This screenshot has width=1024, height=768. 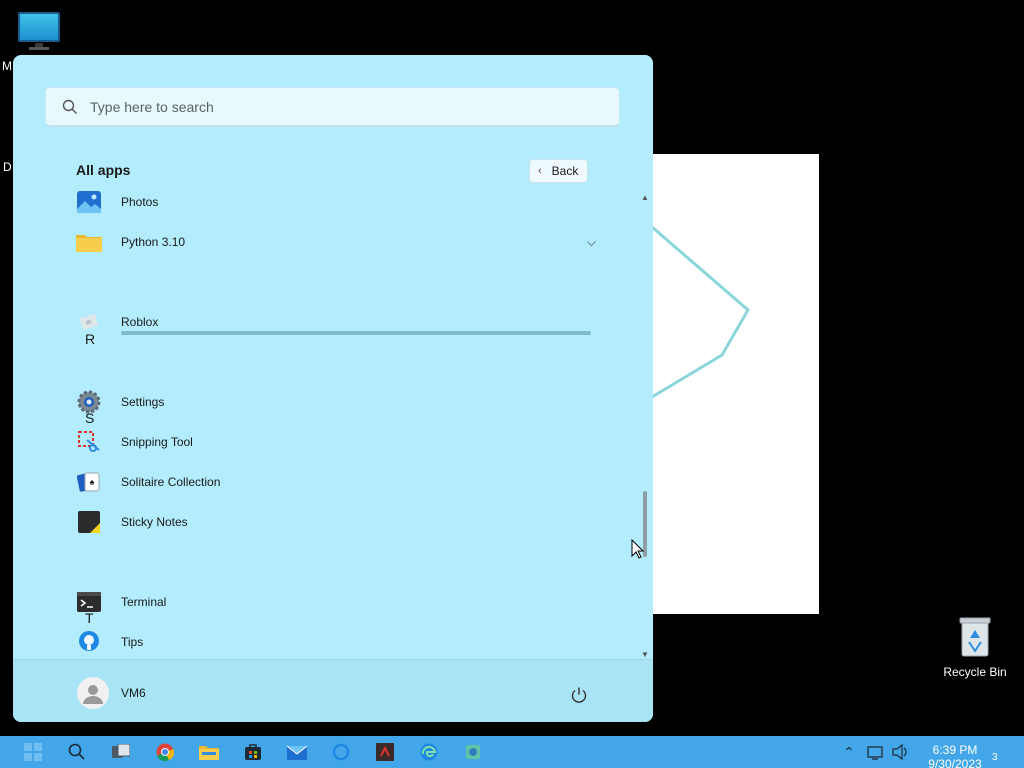 I want to click on recycle-bin-label: Recycle Bin, so click(x=975, y=672).